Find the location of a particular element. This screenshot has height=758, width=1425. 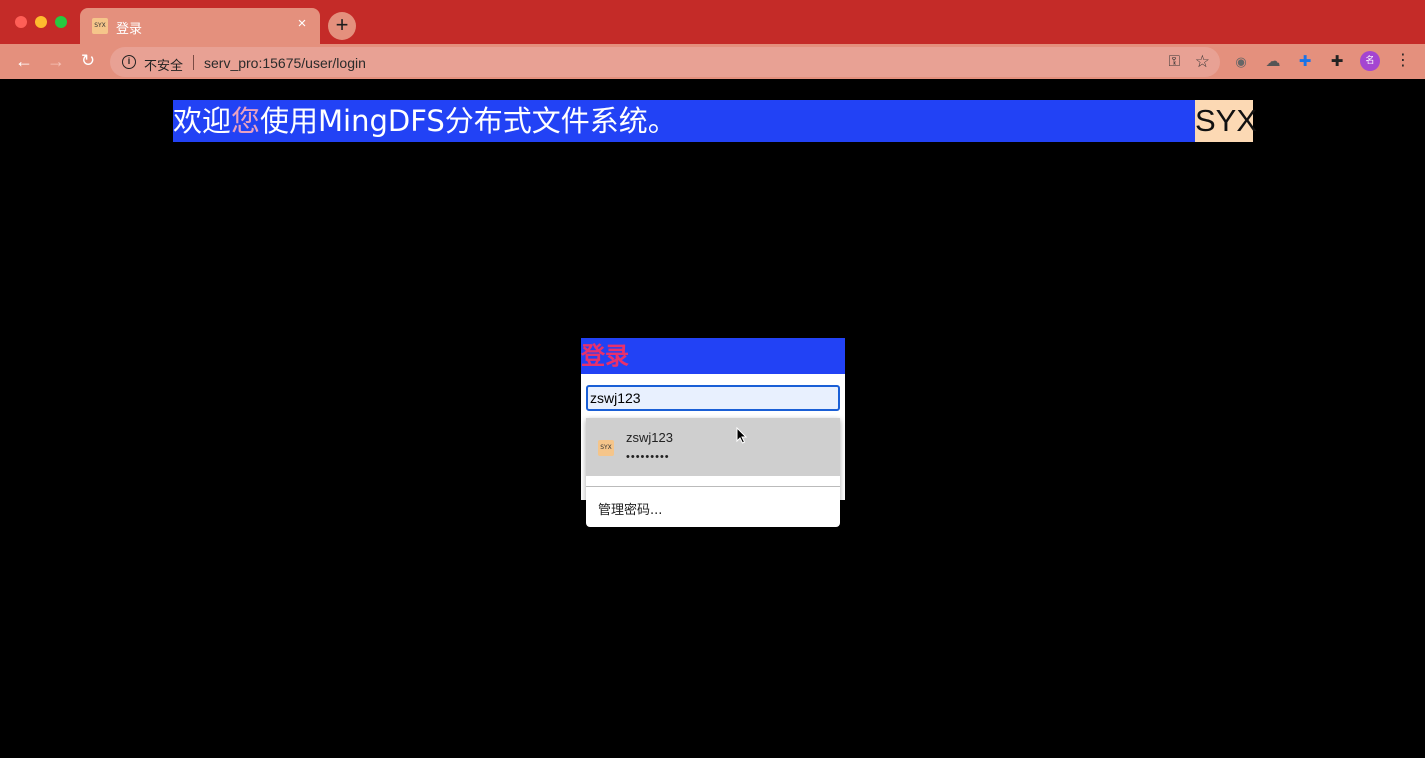

tab-close-icon: × is located at coordinates (302, 24).